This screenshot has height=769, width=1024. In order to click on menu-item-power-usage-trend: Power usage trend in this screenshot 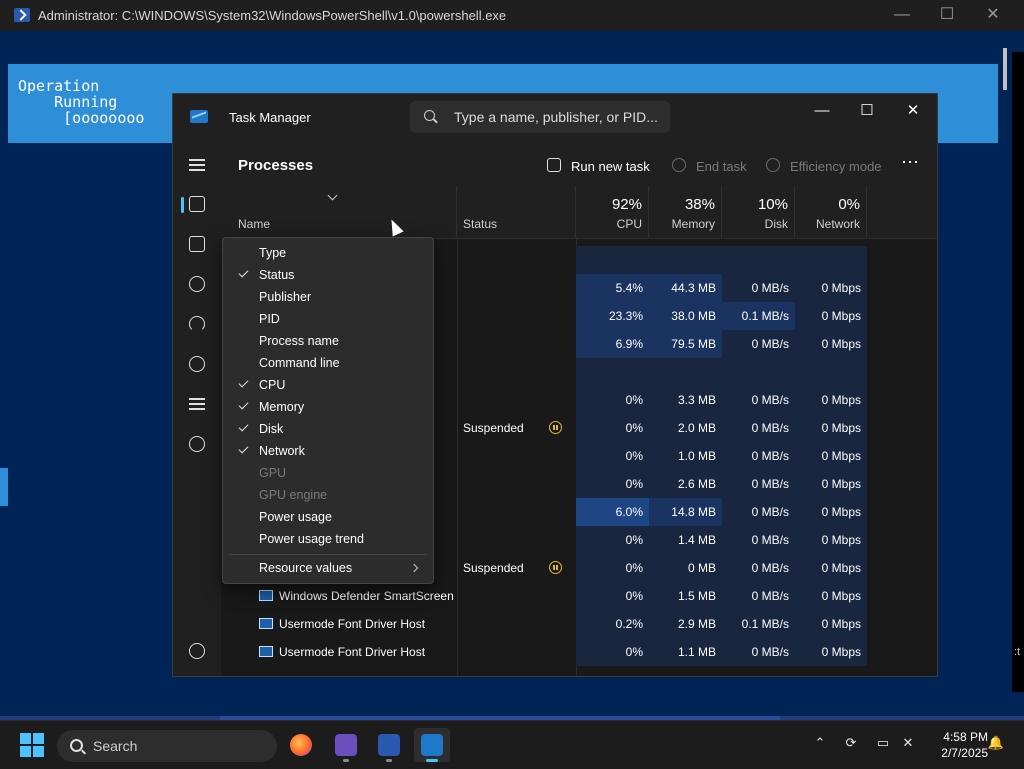, I will do `click(328, 539)`.